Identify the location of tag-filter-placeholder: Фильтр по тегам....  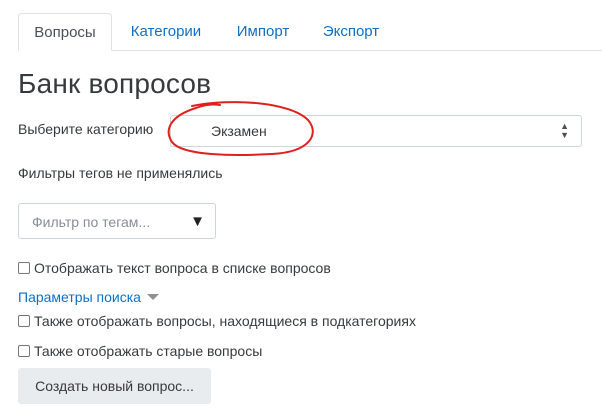
(91, 222).